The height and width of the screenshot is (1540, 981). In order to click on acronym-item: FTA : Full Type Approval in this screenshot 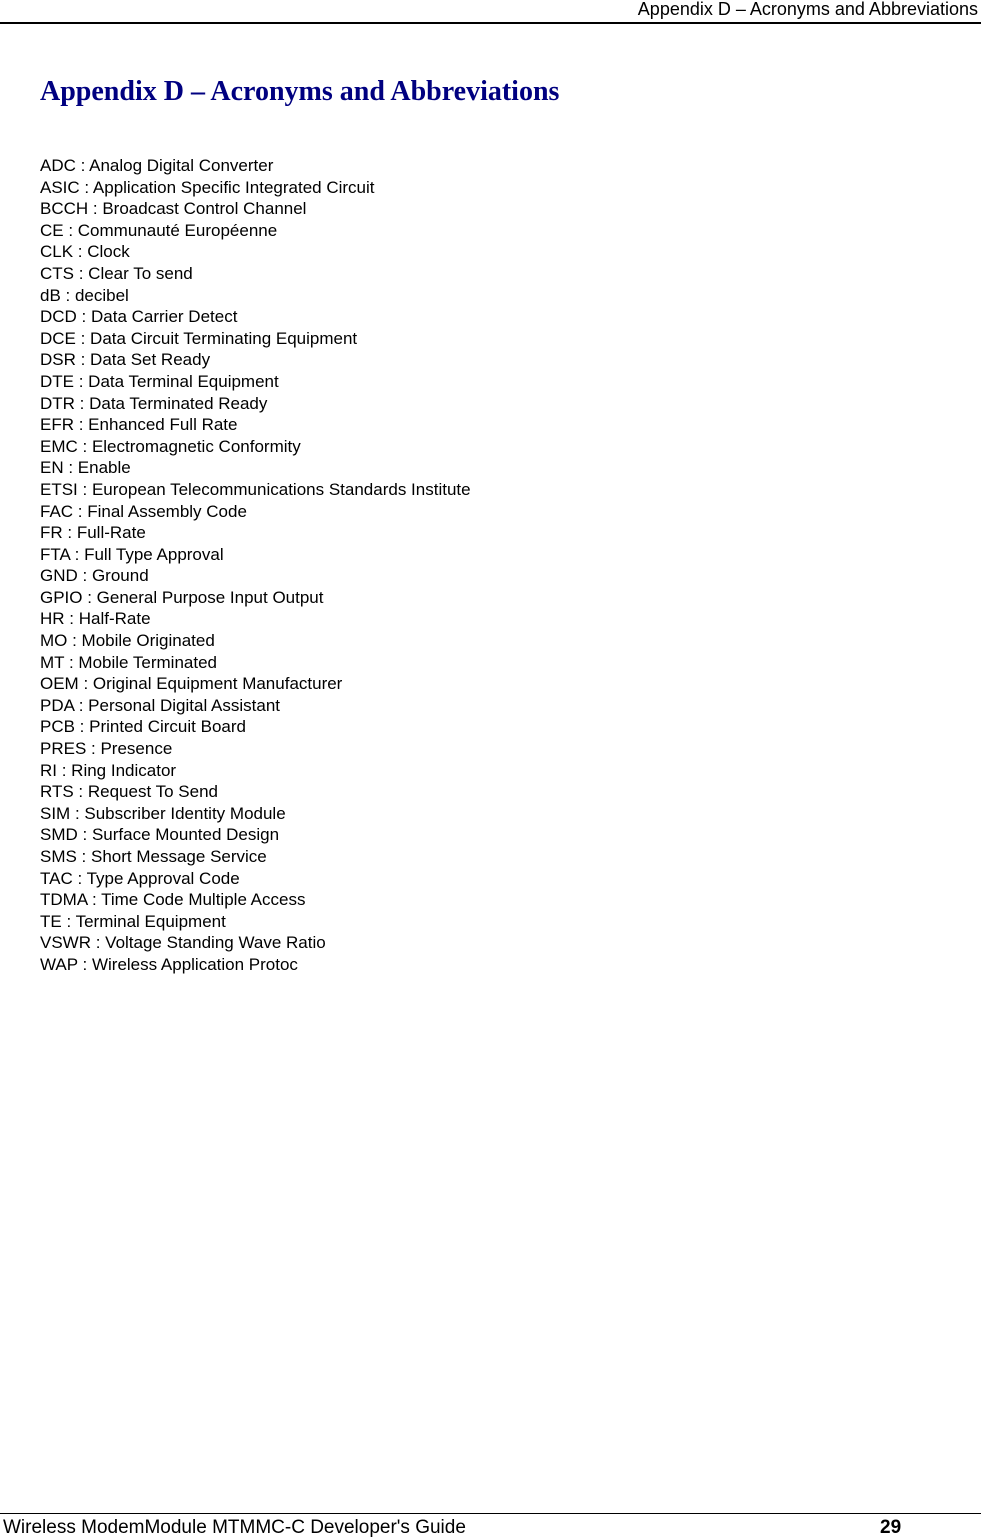, I will do `click(132, 554)`.